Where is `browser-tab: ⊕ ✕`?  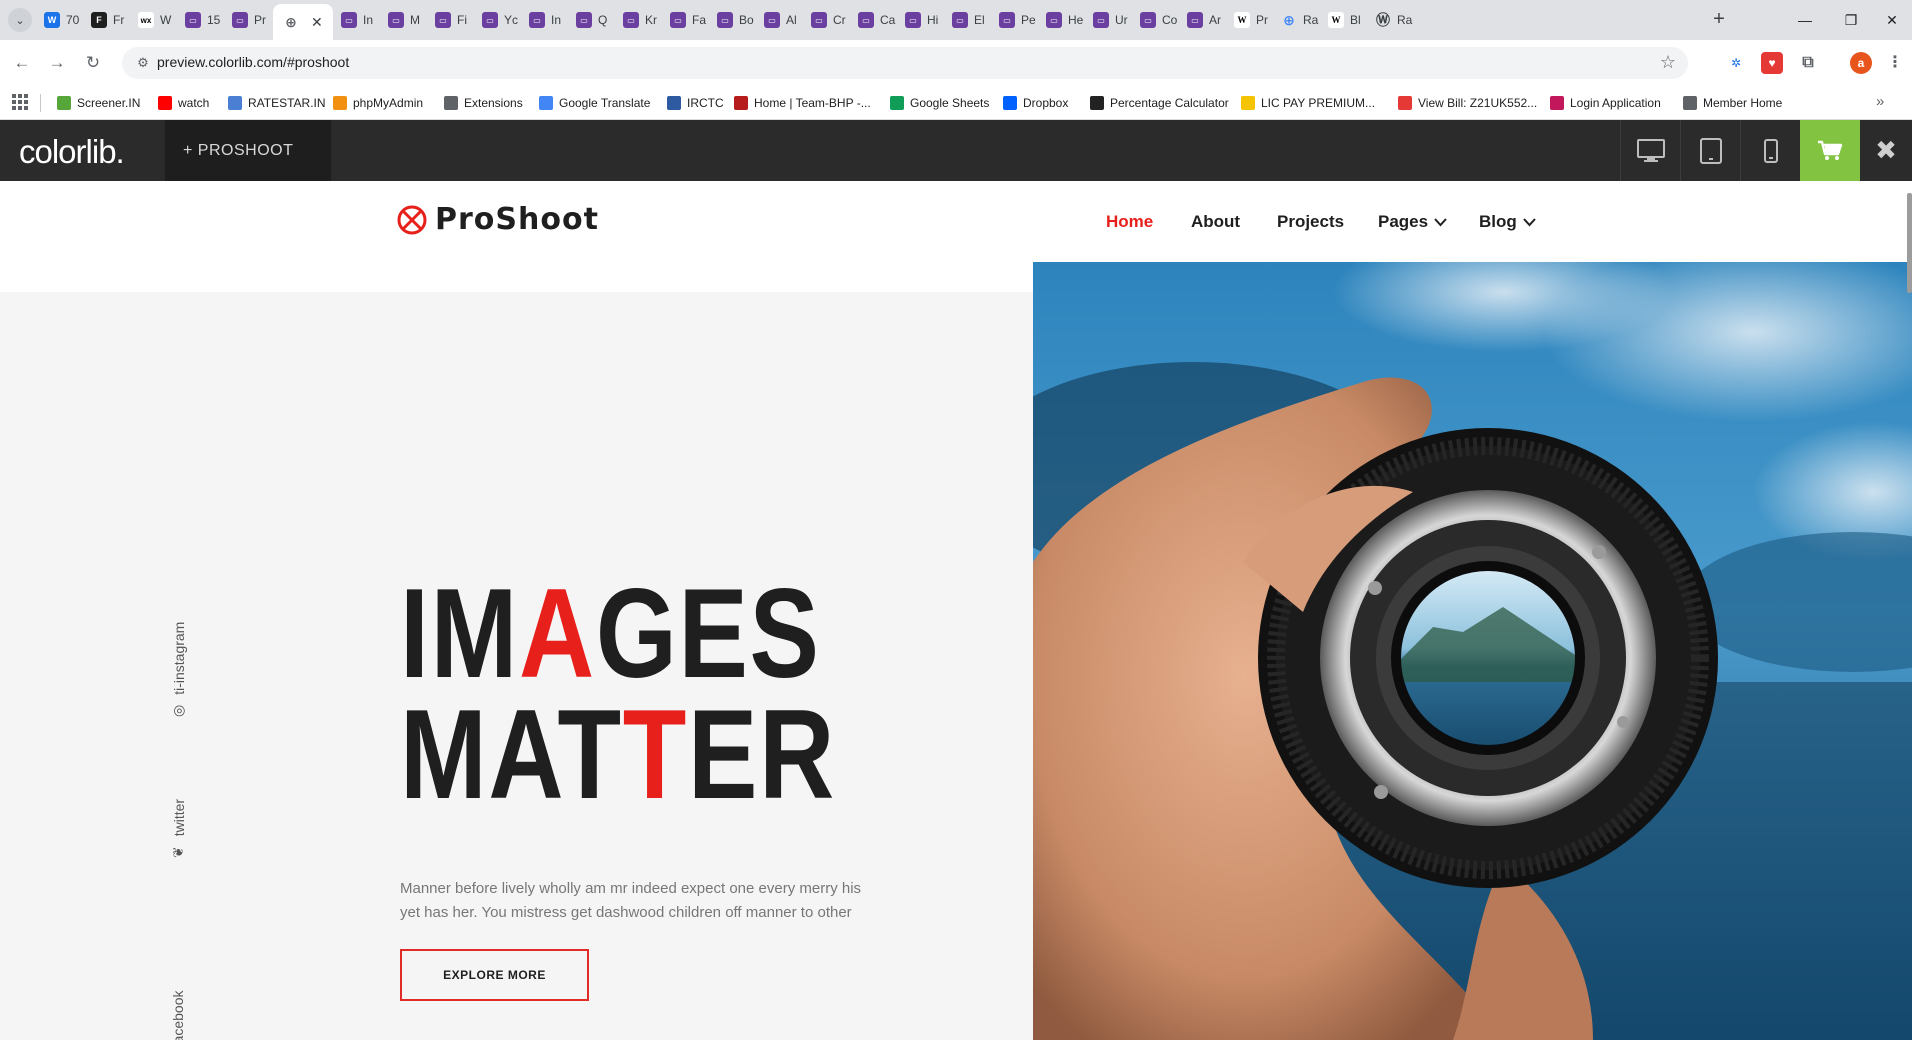 browser-tab: ⊕ ✕ is located at coordinates (303, 22).